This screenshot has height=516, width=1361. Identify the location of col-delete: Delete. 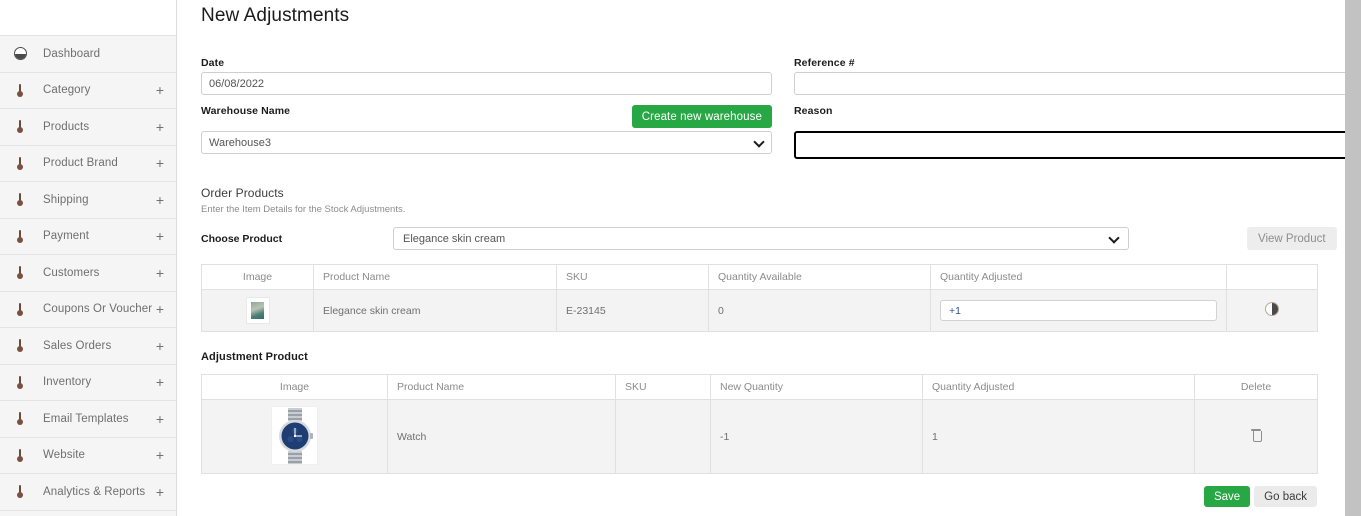
(1256, 387).